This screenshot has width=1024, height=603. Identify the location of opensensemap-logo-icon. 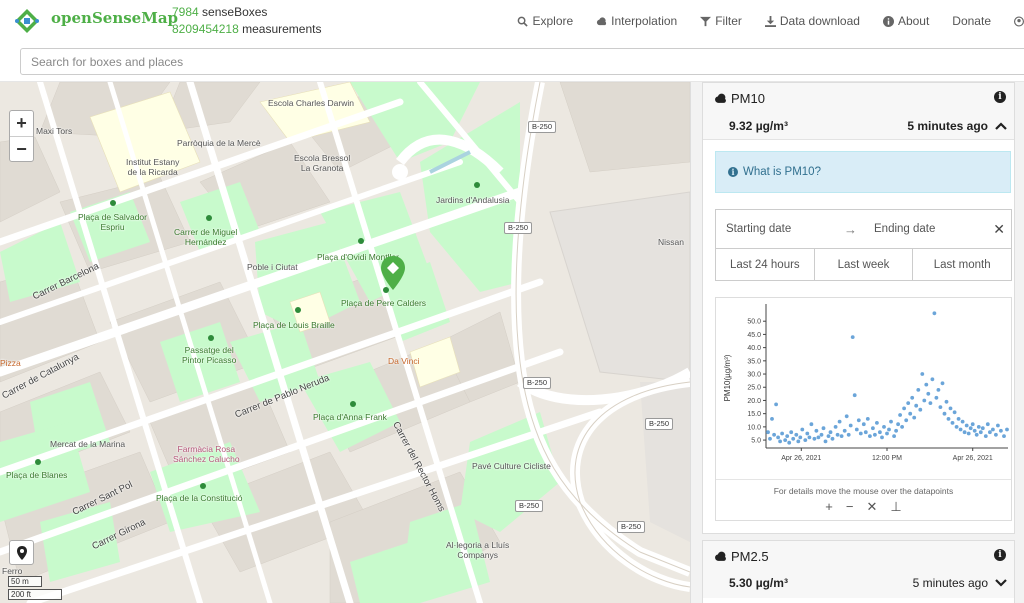
(27, 21).